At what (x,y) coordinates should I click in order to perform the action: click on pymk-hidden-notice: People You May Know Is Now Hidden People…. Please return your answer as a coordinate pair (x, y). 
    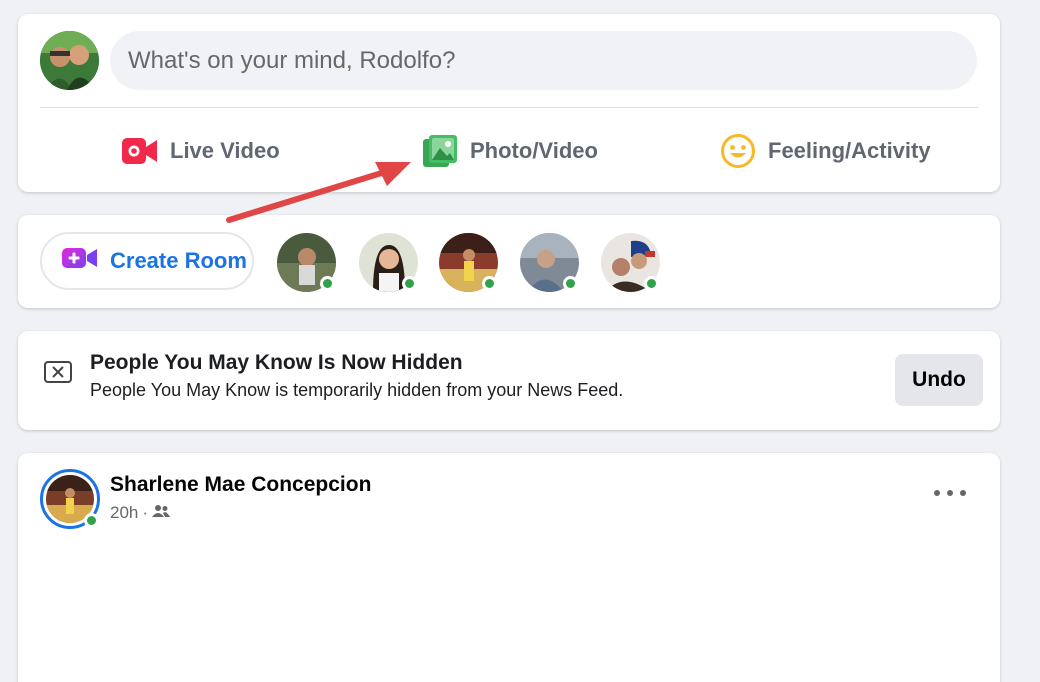
    Looking at the image, I should click on (509, 380).